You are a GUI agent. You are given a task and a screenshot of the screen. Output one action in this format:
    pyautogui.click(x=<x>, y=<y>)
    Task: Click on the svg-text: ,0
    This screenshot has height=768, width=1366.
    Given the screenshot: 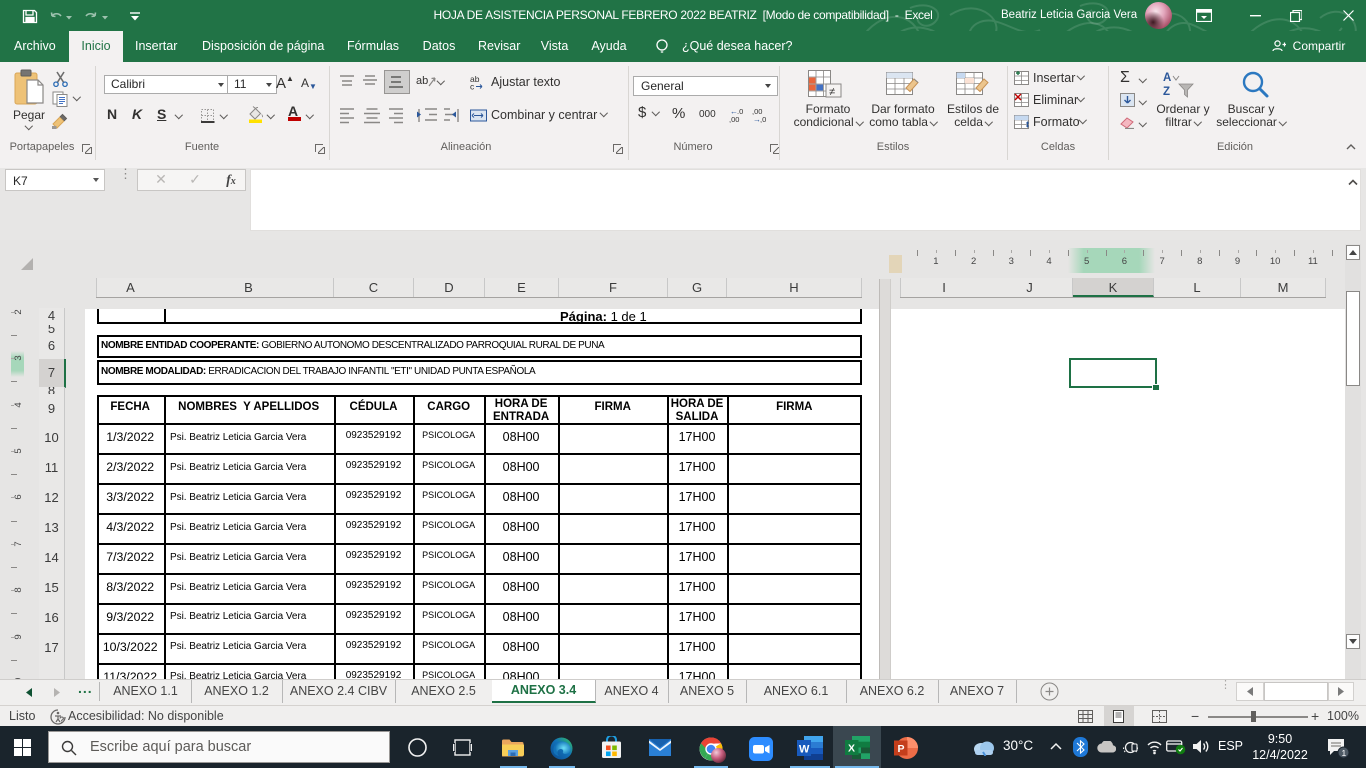 What is the action you would take?
    pyautogui.click(x=763, y=119)
    